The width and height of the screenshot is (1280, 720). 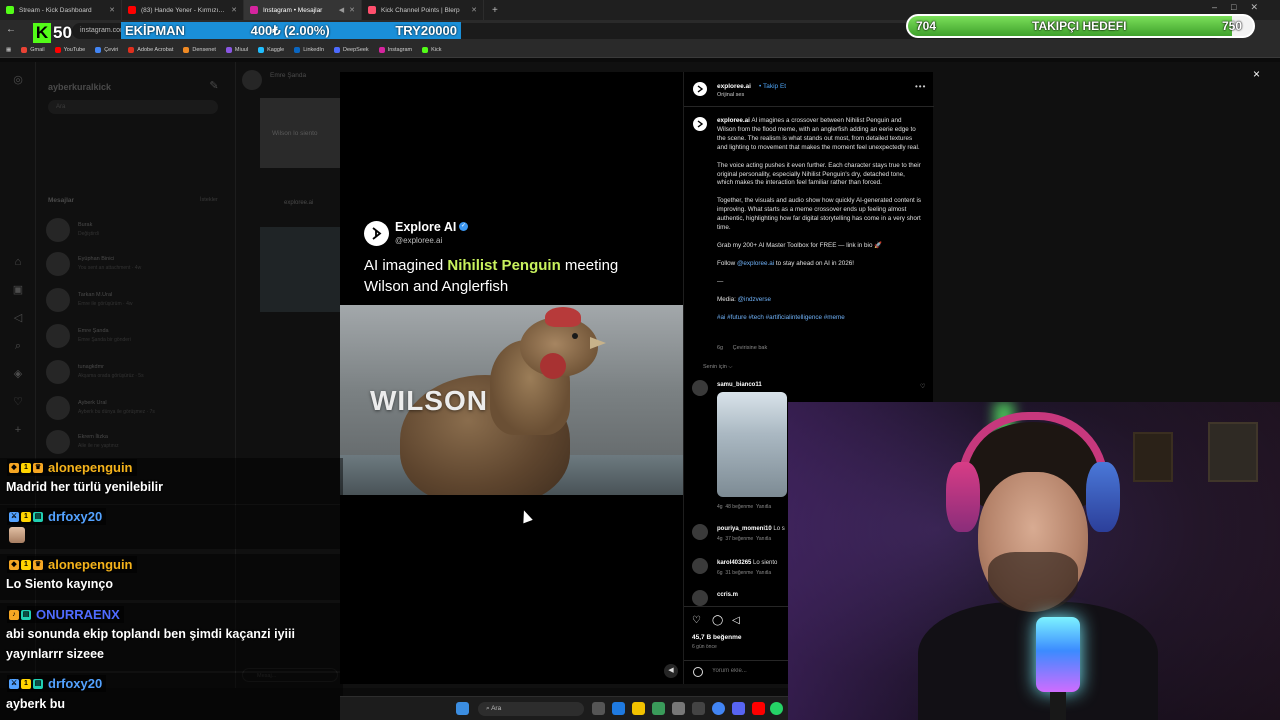 I want to click on instagram-logo-icon: ◎, so click(x=18, y=80).